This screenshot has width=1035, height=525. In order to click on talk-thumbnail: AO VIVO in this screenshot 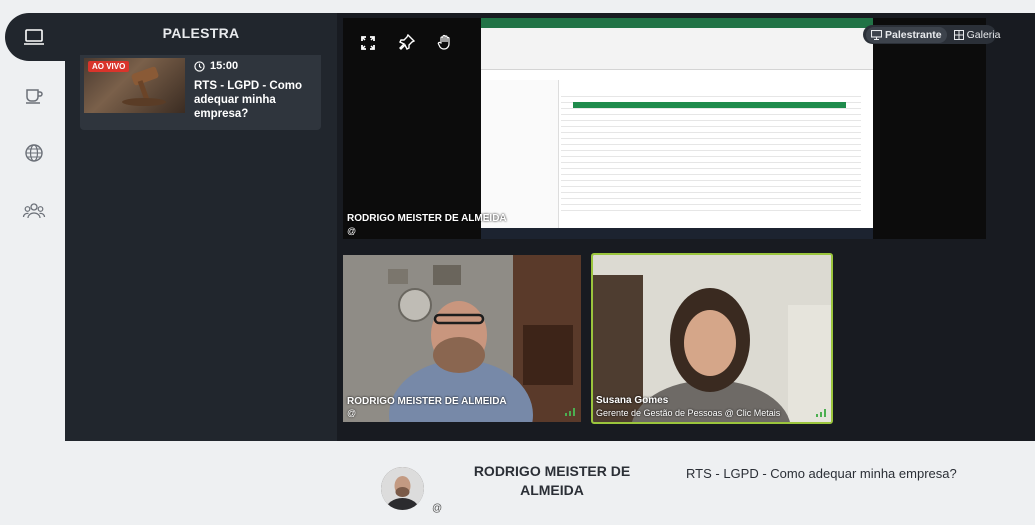, I will do `click(134, 85)`.